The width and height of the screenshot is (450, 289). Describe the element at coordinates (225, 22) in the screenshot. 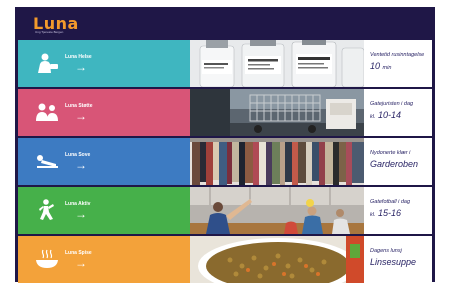

I see `header: Luna Ung Tjeneste Bergen` at that location.